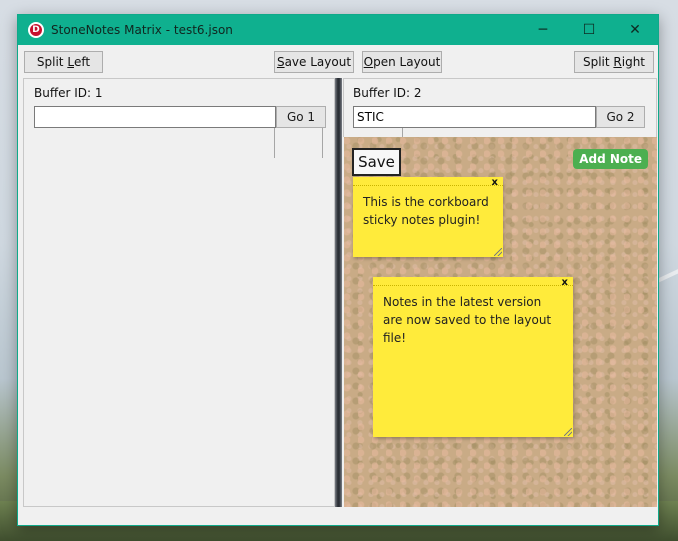 Image resolution: width=678 pixels, height=541 pixels. I want to click on save-layout-button: Save Layout, so click(314, 62).